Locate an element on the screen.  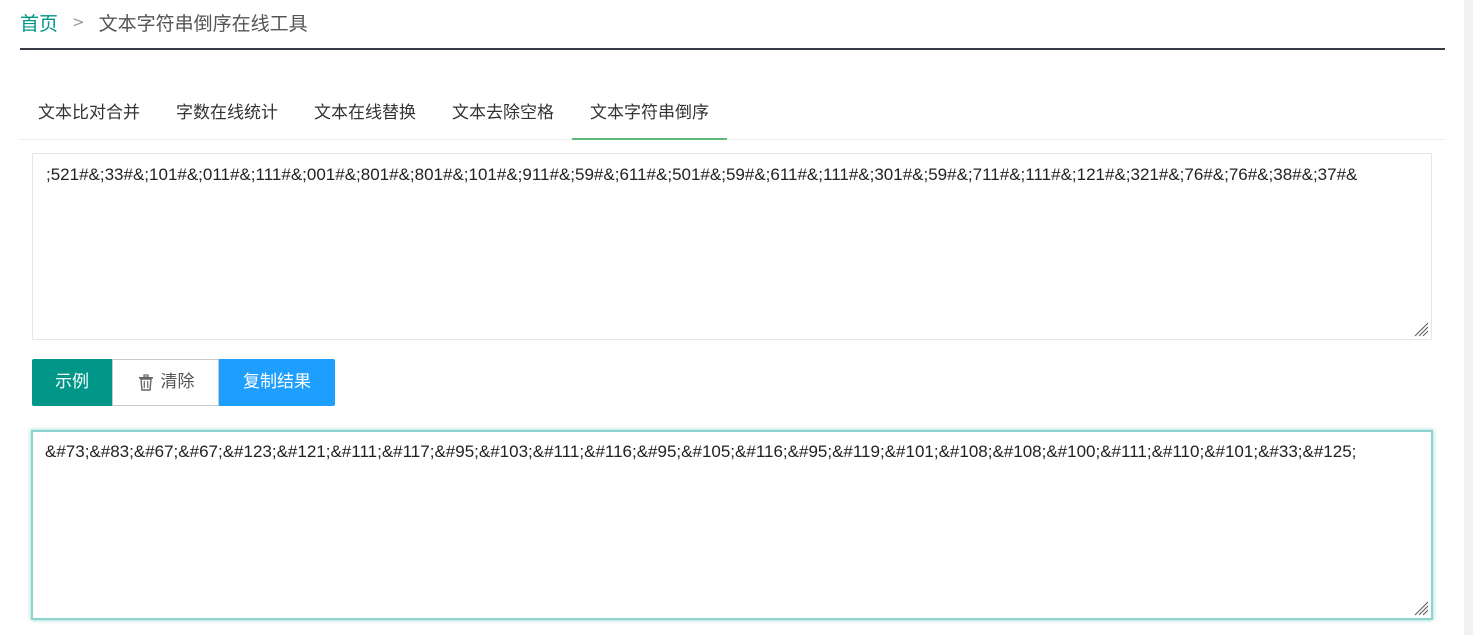
tool-tabs: 文本比对合并 字数在线统计 文本在线替换 文本去除空格 文本字符串倒序 is located at coordinates (732, 114).